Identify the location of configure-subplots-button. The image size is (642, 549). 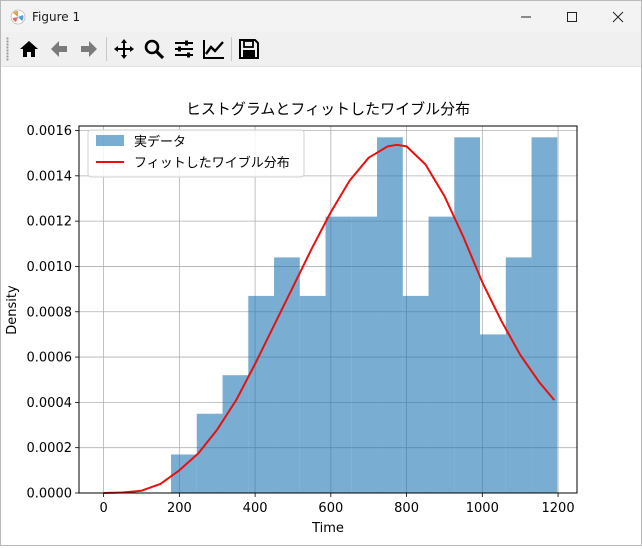
(184, 49).